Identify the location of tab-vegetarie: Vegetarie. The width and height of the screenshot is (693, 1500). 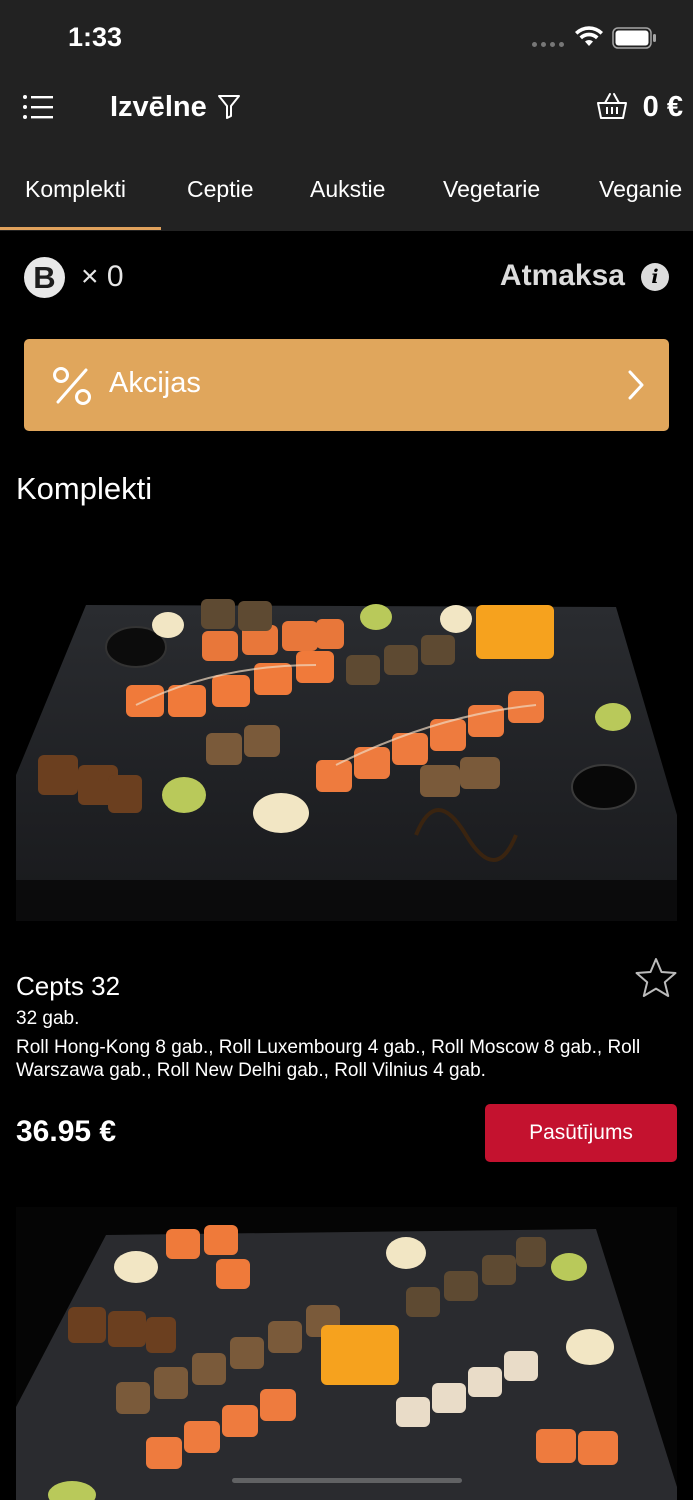
(491, 189).